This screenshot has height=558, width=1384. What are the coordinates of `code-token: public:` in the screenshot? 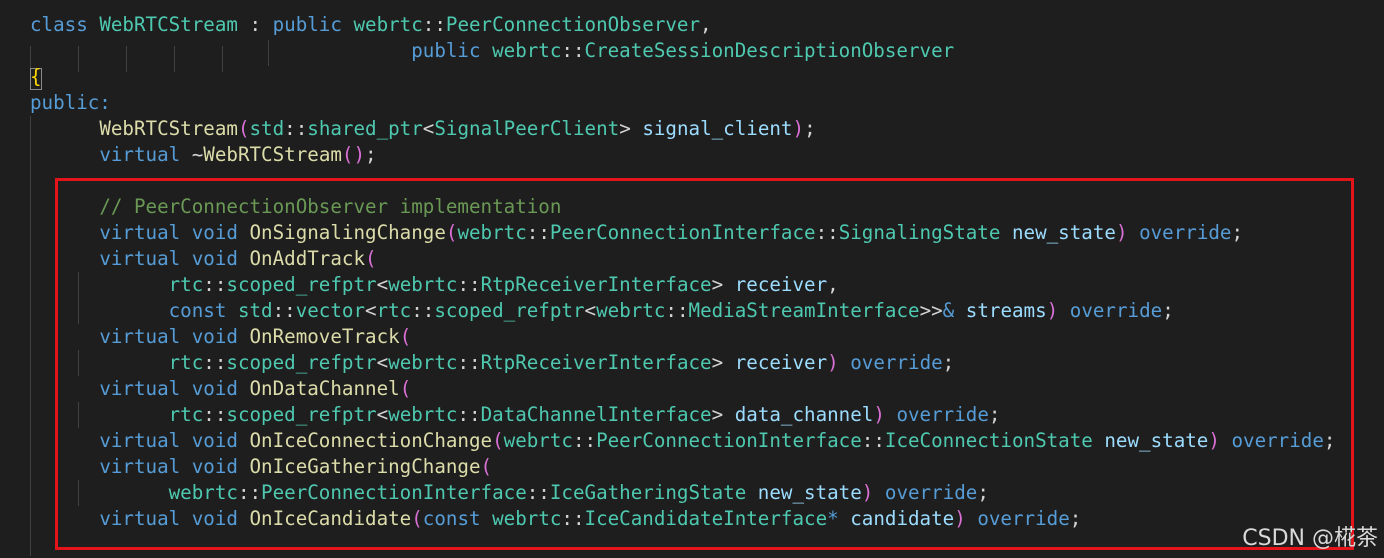 It's located at (70, 102).